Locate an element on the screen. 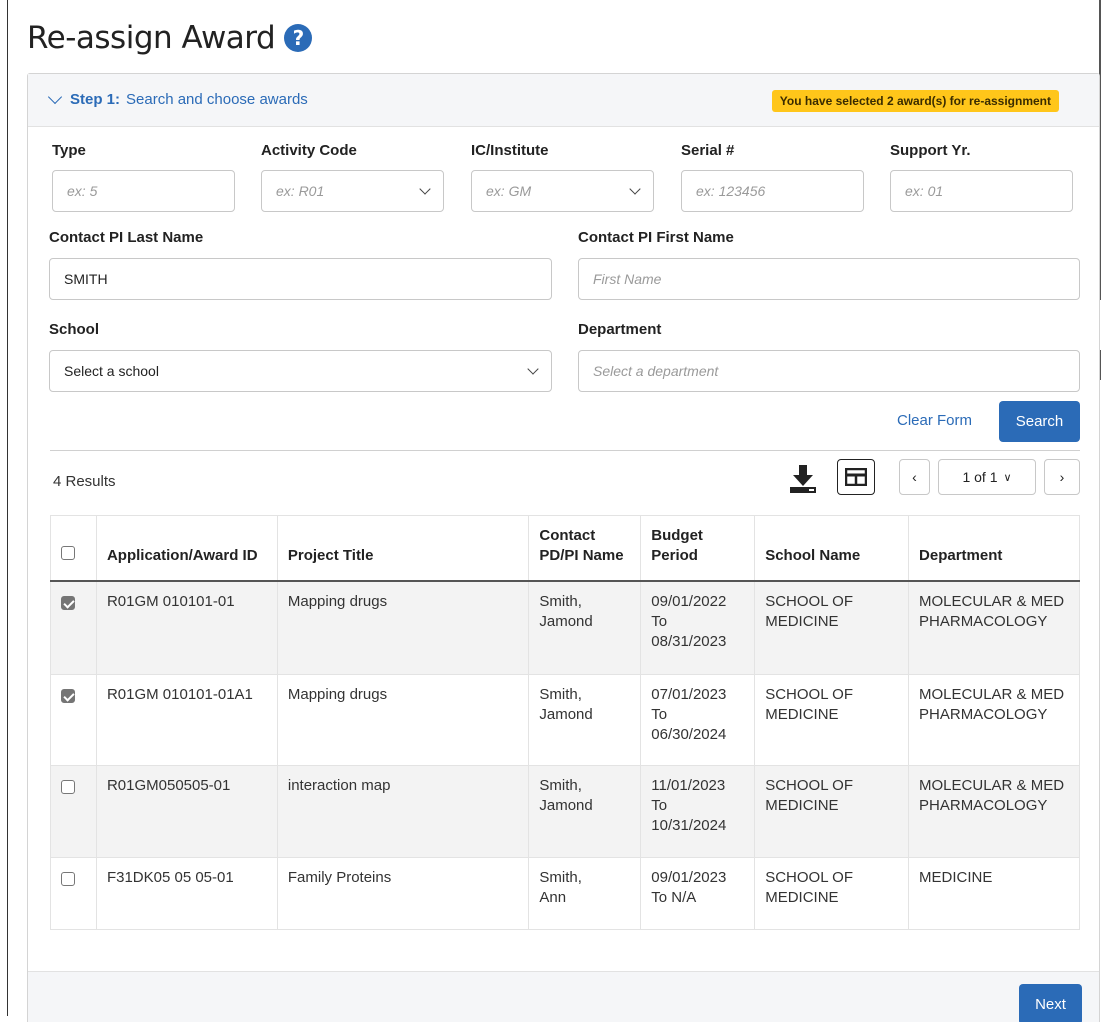 This screenshot has height=1022, width=1102. pi-name: Smith, Ann is located at coordinates (585, 893).